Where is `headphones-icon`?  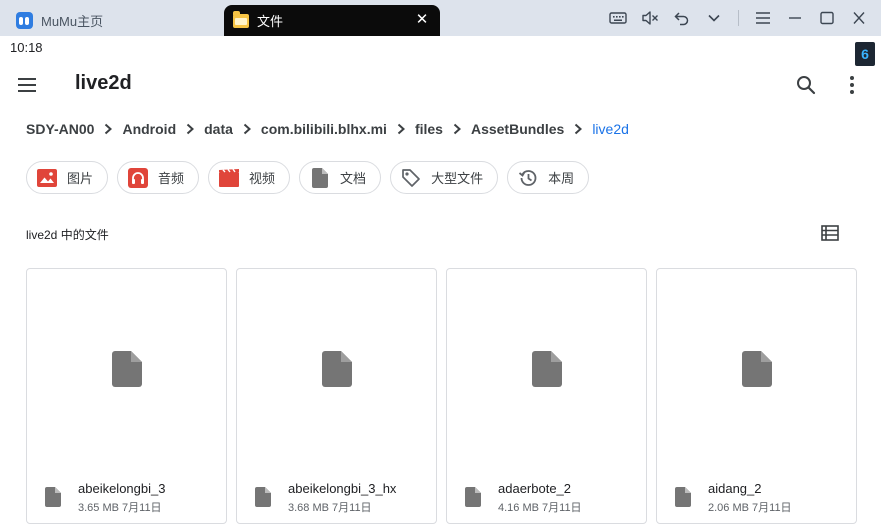
headphones-icon is located at coordinates (138, 178).